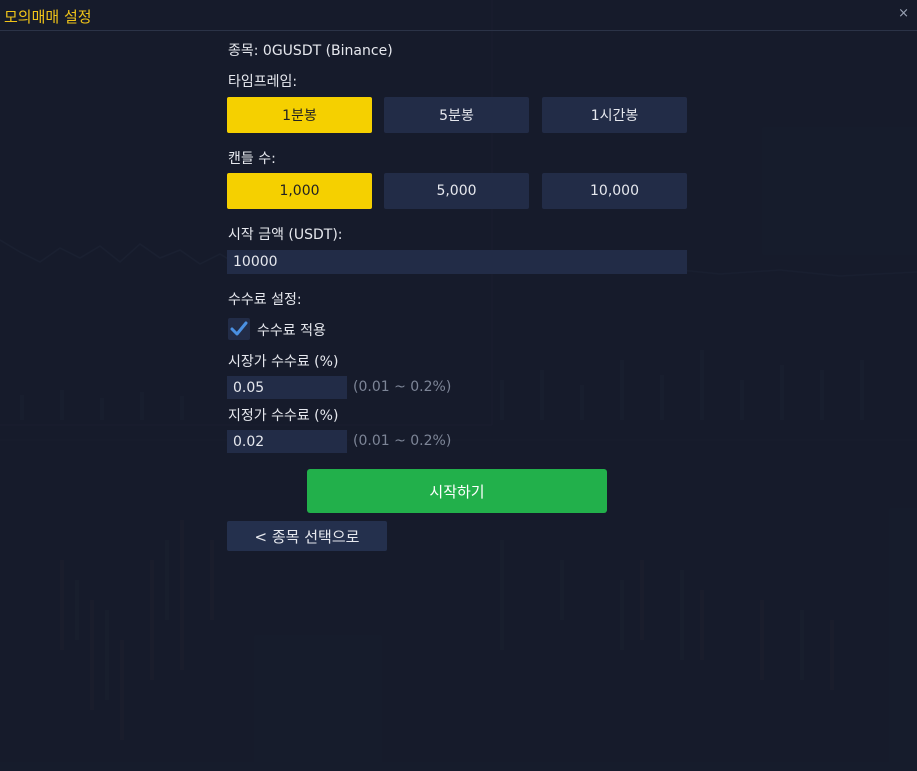  What do you see at coordinates (402, 441) in the screenshot?
I see `limit-fee-range-hint: (0.01 ~ 0.2%)` at bounding box center [402, 441].